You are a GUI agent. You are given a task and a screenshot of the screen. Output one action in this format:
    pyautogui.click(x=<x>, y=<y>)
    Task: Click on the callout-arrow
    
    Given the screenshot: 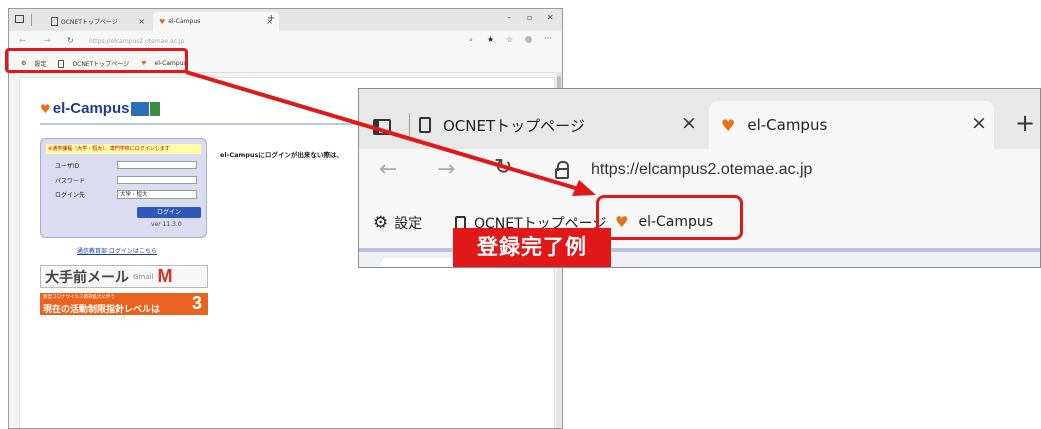 What is the action you would take?
    pyautogui.click(x=390, y=133)
    